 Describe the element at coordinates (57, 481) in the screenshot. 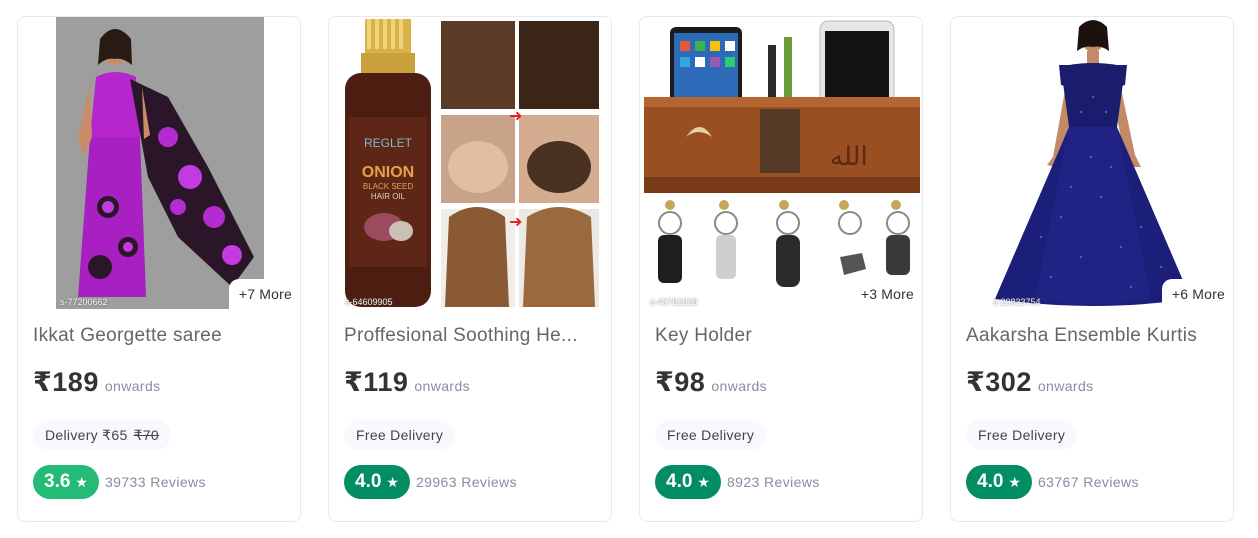

I see `rating-value: 3.6` at that location.